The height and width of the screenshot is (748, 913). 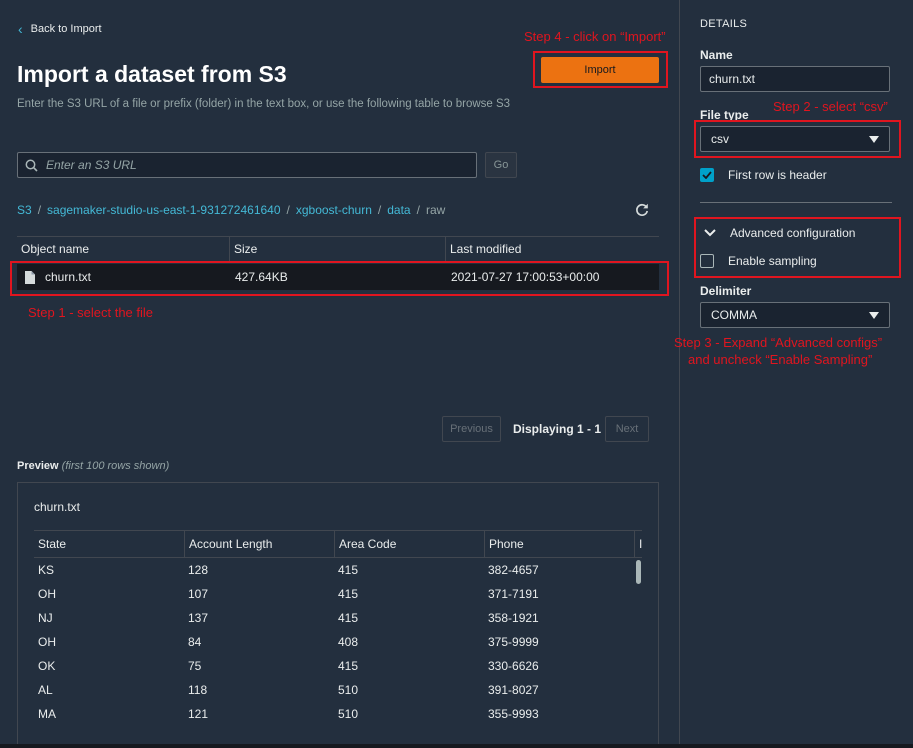 What do you see at coordinates (47, 666) in the screenshot?
I see `cell-state: OK` at bounding box center [47, 666].